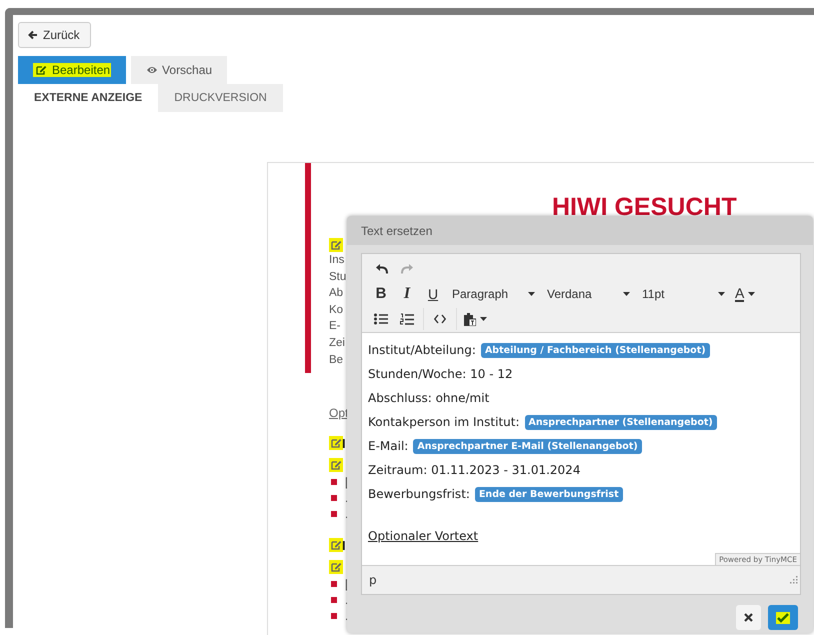 The height and width of the screenshot is (635, 814). Describe the element at coordinates (407, 319) in the screenshot. I see `numbered-list-icon` at that location.